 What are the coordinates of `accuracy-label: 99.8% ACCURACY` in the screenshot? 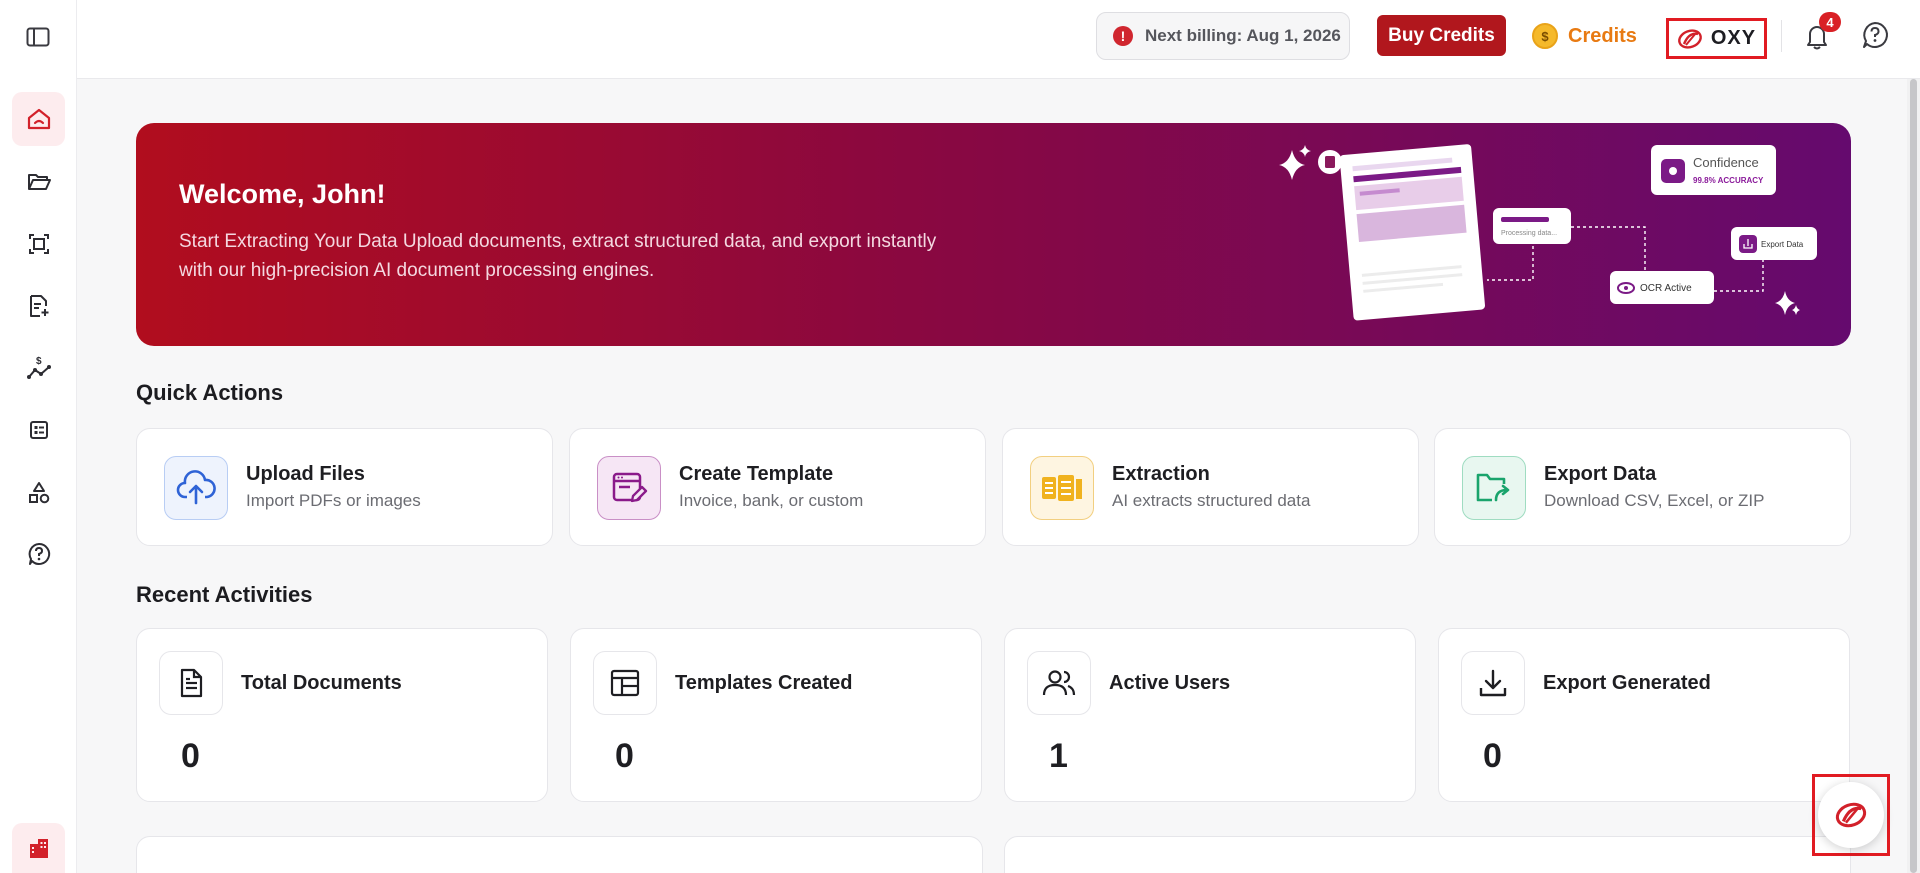 It's located at (1728, 180).